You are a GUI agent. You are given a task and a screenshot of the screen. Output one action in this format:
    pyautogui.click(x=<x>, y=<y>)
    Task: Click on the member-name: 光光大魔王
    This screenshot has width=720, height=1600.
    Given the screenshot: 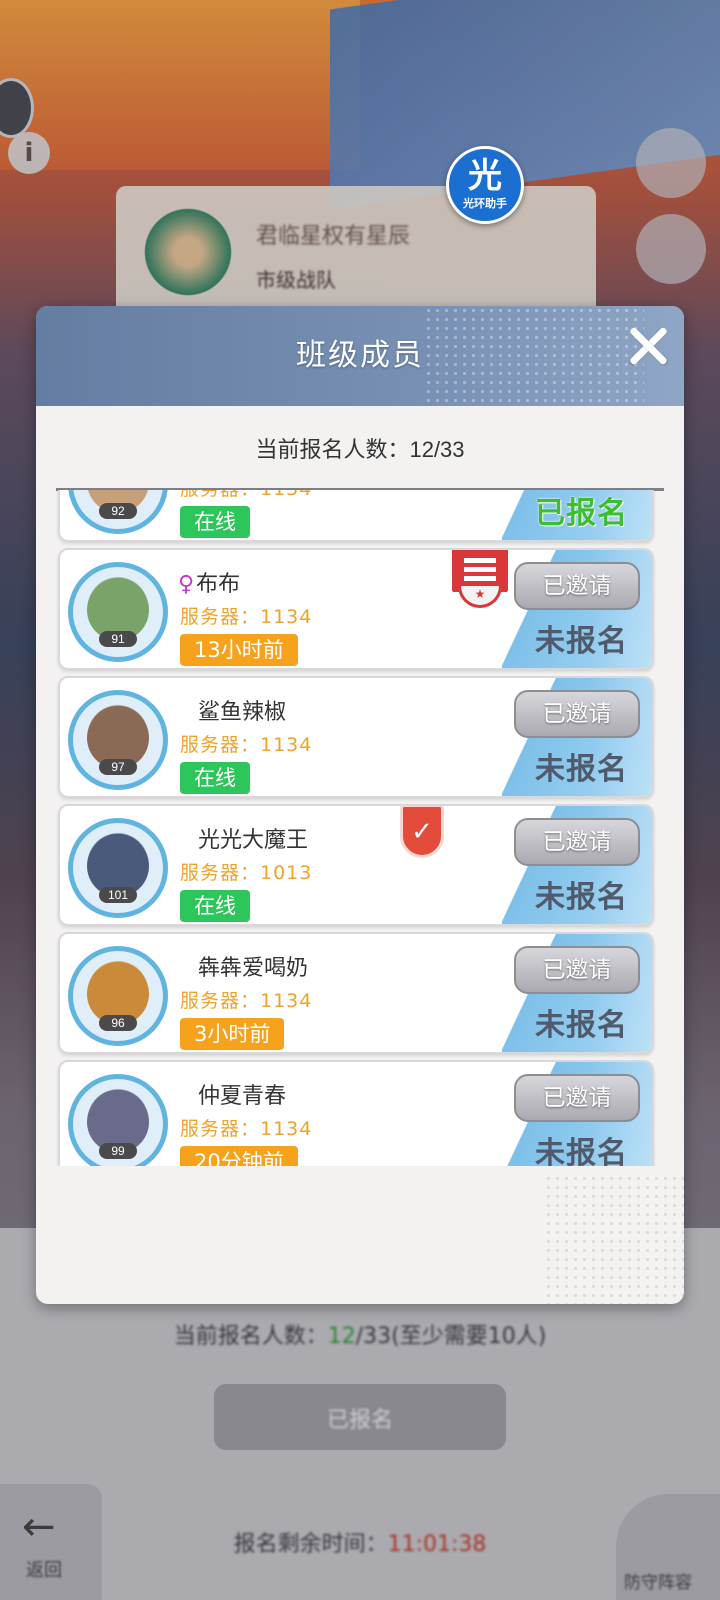 What is the action you would take?
    pyautogui.click(x=253, y=838)
    